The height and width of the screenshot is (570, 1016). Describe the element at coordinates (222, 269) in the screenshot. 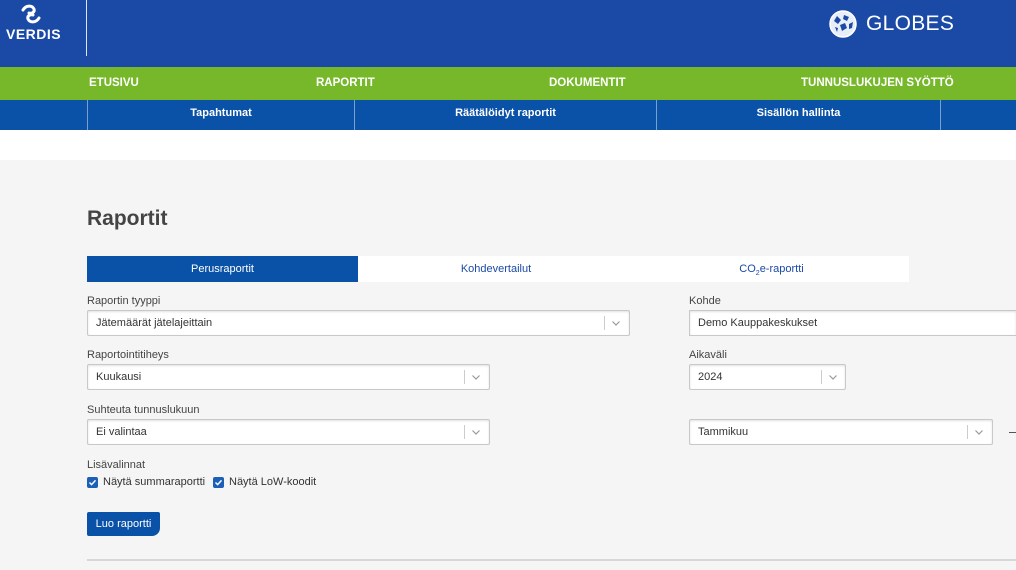

I see `tab-perusraportit: Perusraportit` at that location.